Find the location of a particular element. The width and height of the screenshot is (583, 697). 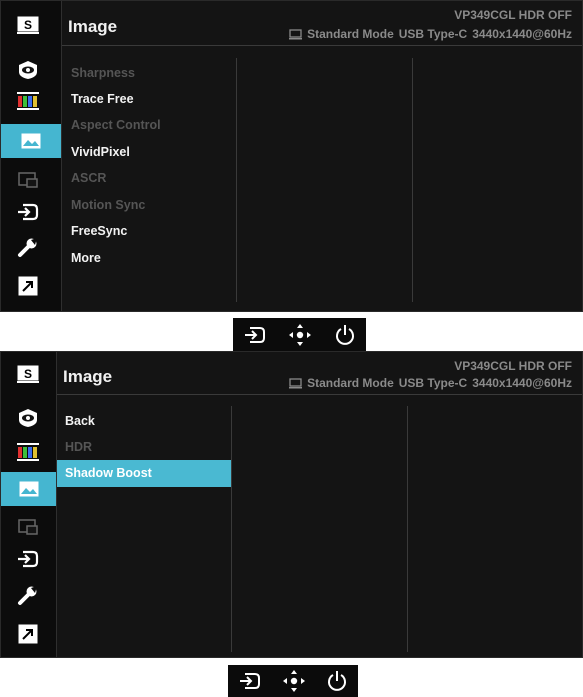

menu-item-more: More is located at coordinates (86, 258).